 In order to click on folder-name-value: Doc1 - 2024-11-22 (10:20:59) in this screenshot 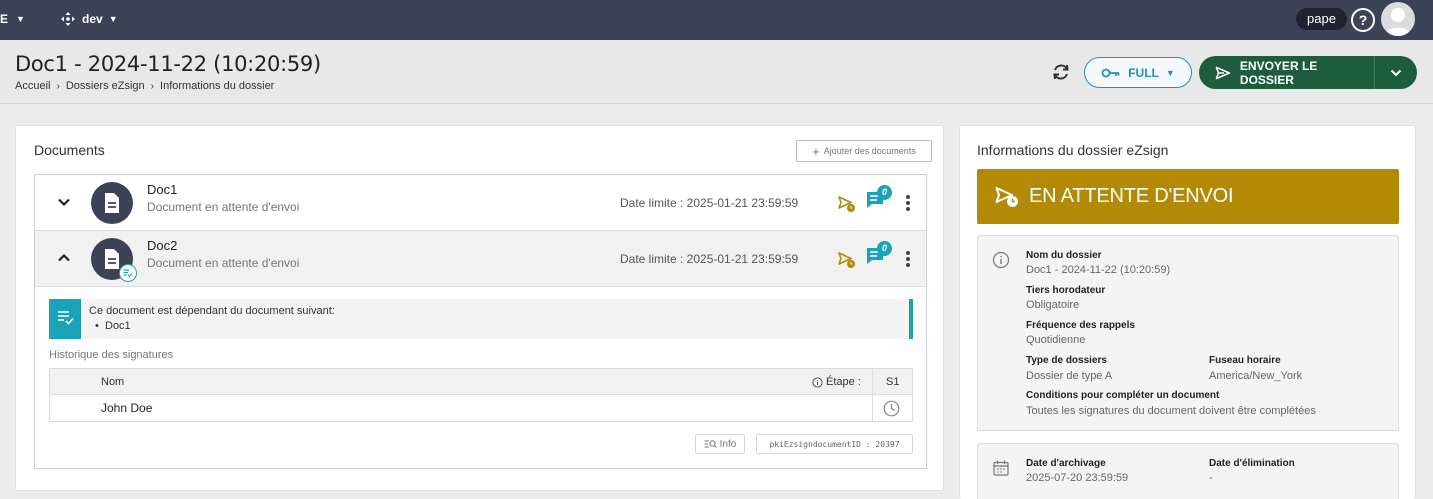, I will do `click(1098, 270)`.